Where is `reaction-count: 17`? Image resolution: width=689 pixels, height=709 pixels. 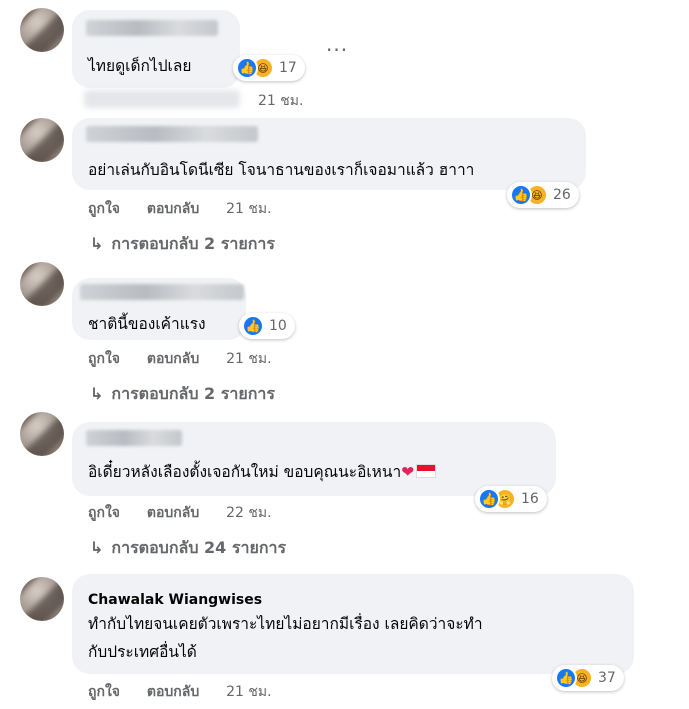
reaction-count: 17 is located at coordinates (288, 68).